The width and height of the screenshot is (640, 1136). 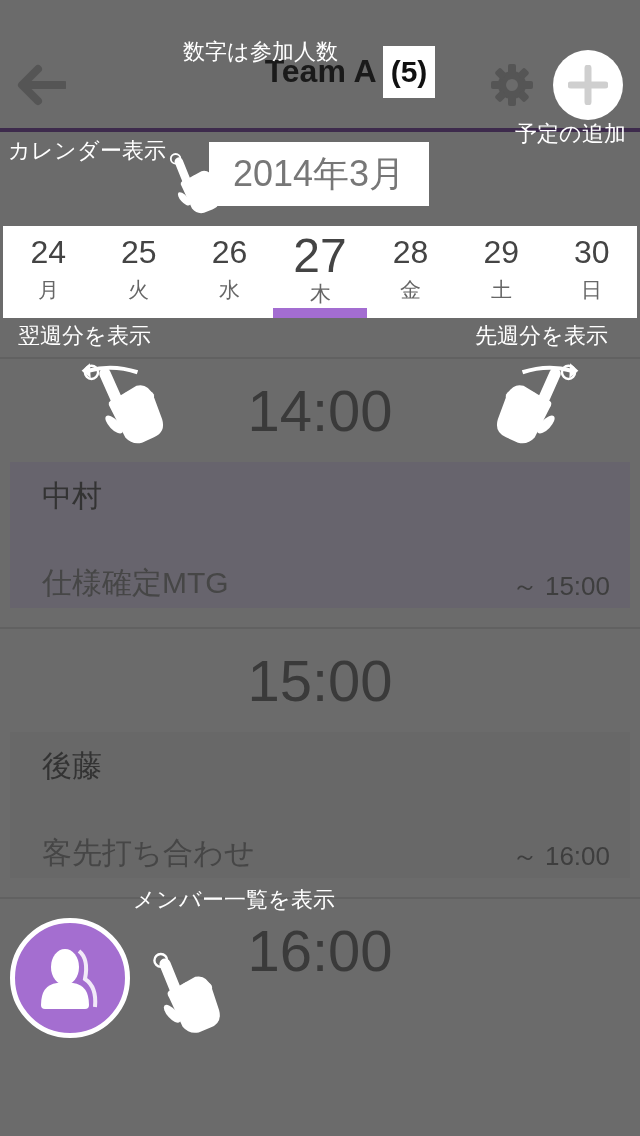 I want to click on day-tab: 29 土, so click(x=501, y=272).